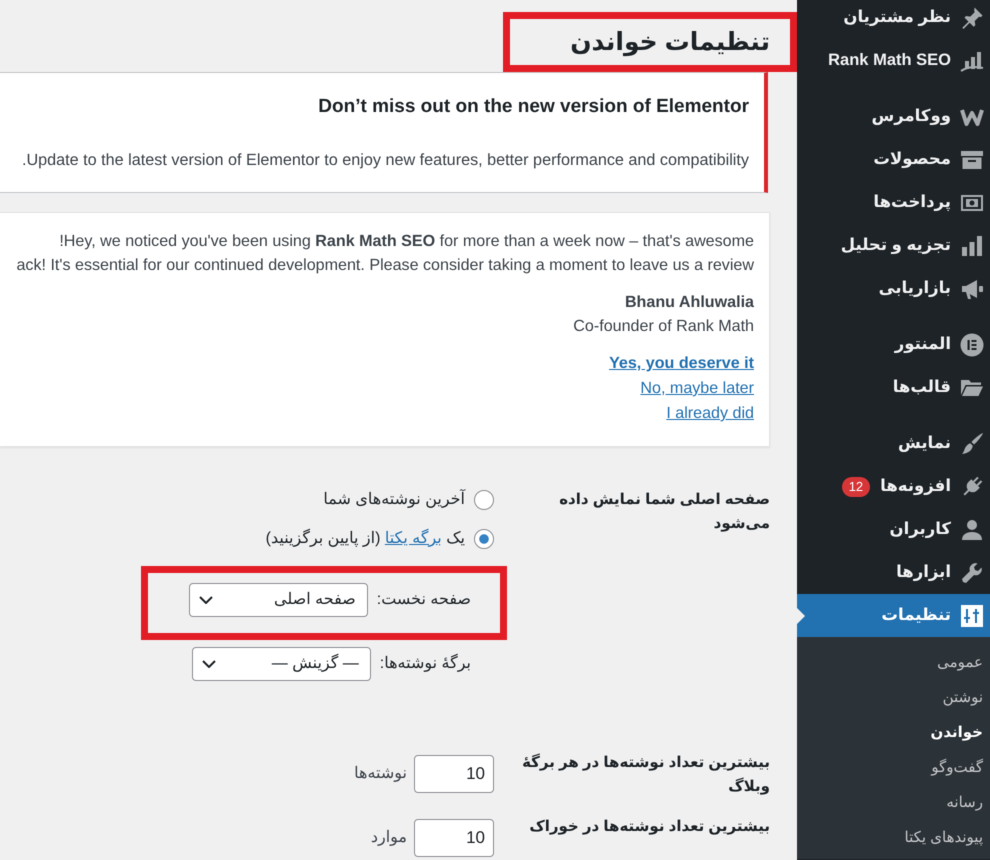  Describe the element at coordinates (425, 663) in the screenshot. I see `field-label: برگهٔ نوشته‌ها:` at that location.